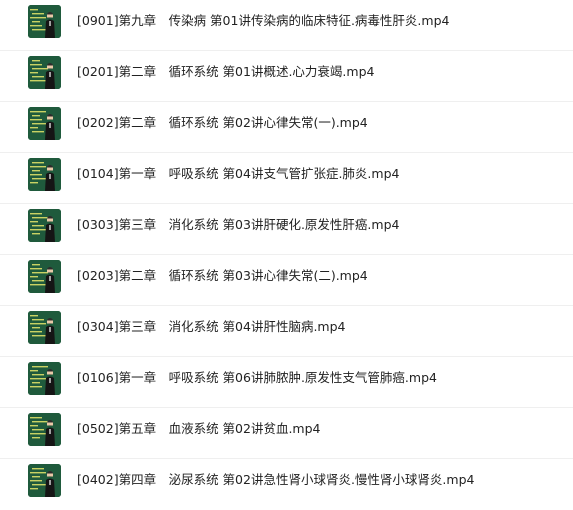  Describe the element at coordinates (257, 377) in the screenshot. I see `file-name: [0106]第一章 呼吸系统 第06讲肺脓肿.原发性支气管肺癌.mp4` at that location.